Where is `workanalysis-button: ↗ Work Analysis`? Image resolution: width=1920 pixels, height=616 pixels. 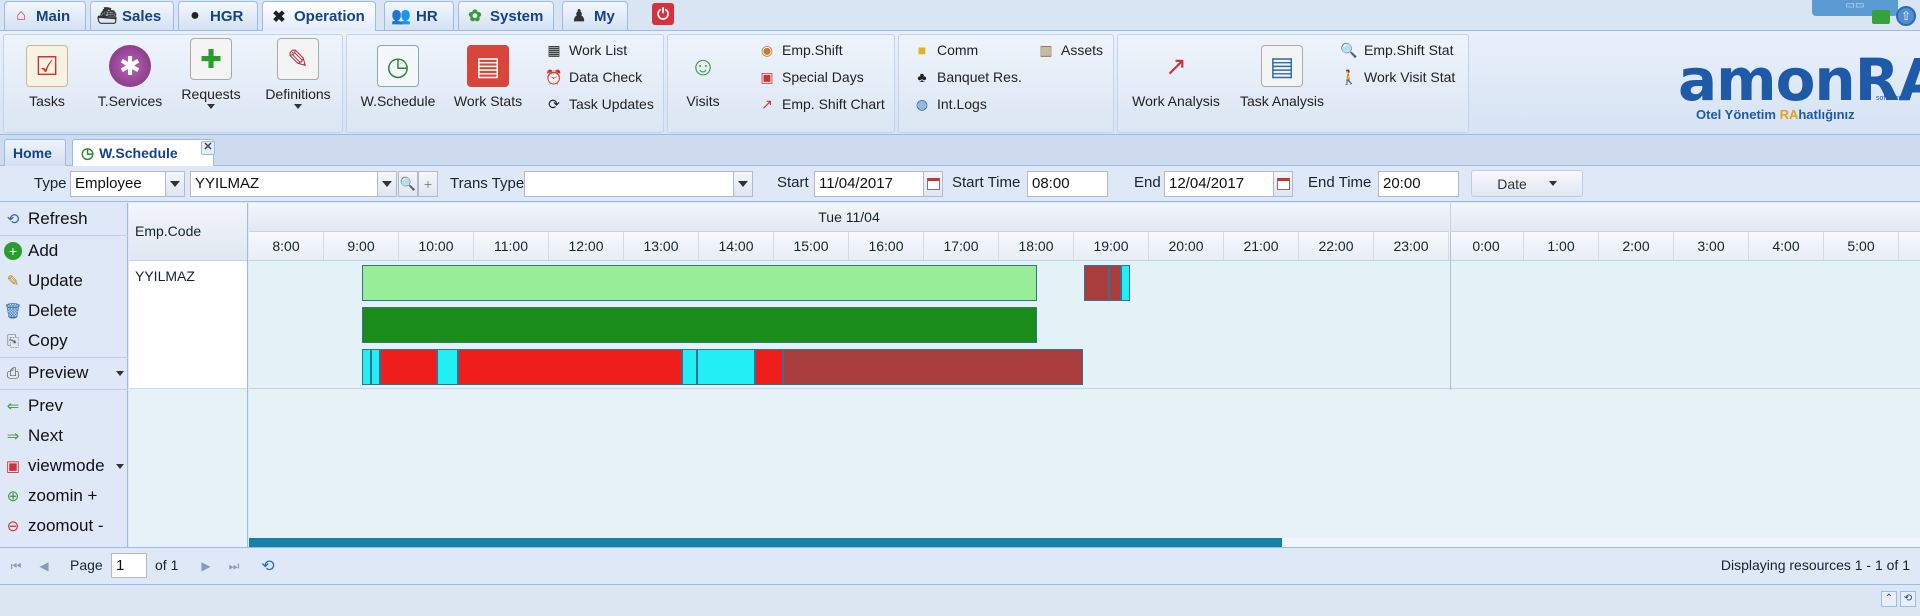 workanalysis-button: ↗ Work Analysis is located at coordinates (1176, 77).